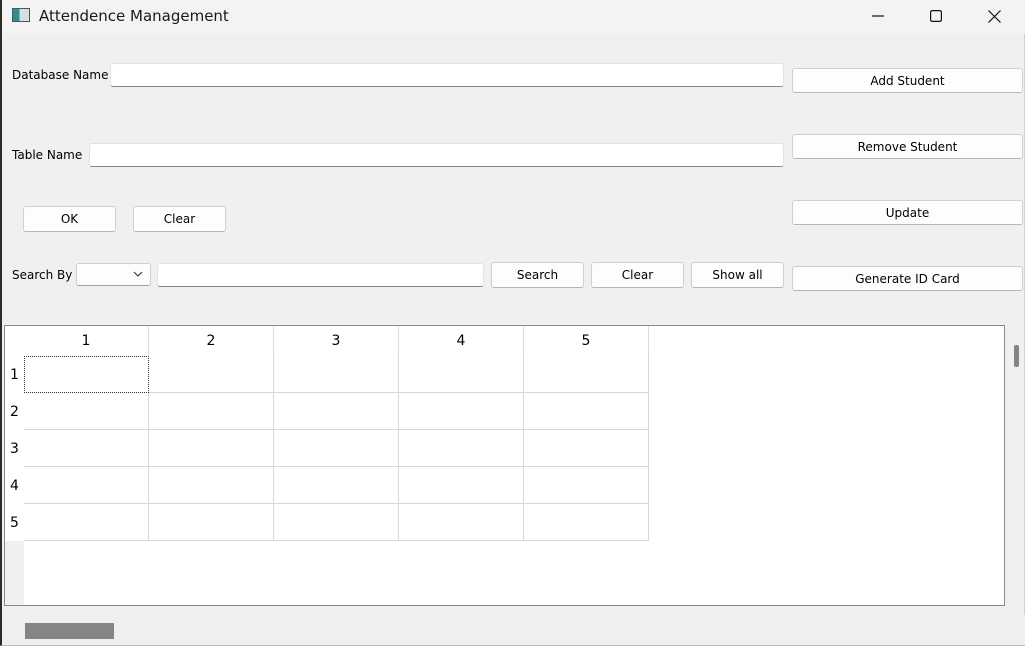 Image resolution: width=1025 pixels, height=646 pixels. Describe the element at coordinates (47, 155) in the screenshot. I see `table-name-label: Table Name` at that location.